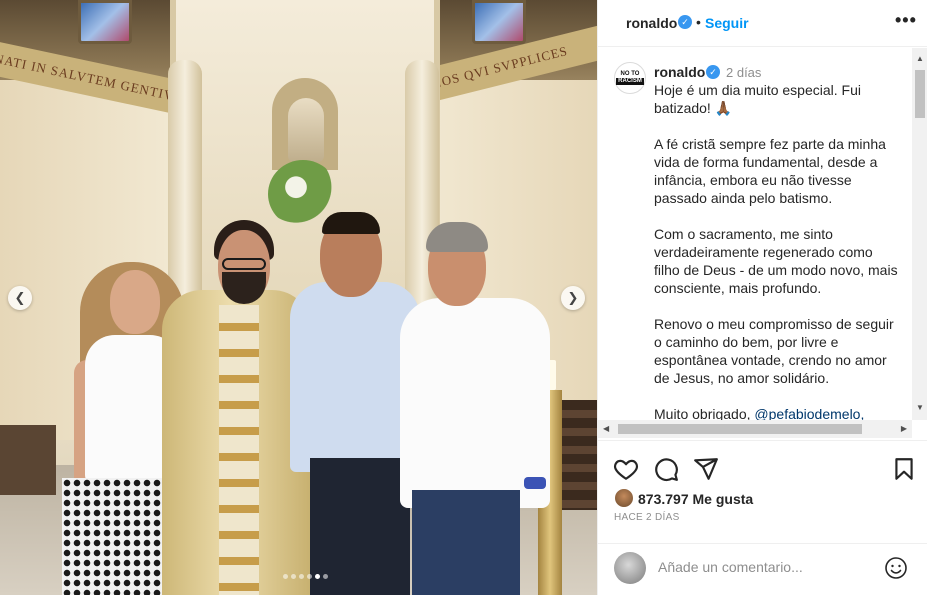 The width and height of the screenshot is (927, 595). Describe the element at coordinates (630, 81) in the screenshot. I see `avatar-logo-text: RACISM` at that location.